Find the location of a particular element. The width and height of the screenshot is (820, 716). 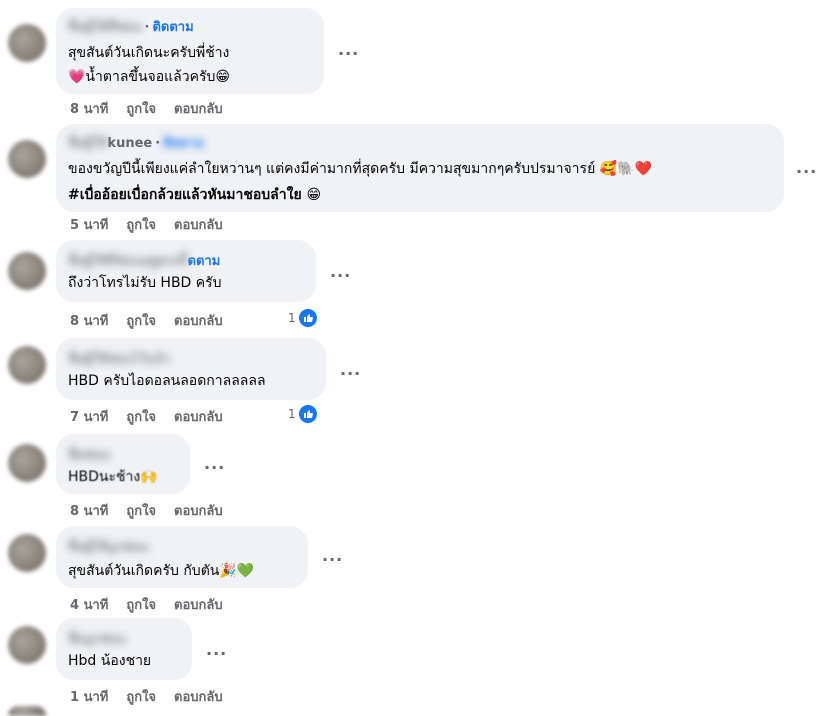

comment-actions: 4 นาที ถูกใจ ตอบกลับ is located at coordinates (155, 604).